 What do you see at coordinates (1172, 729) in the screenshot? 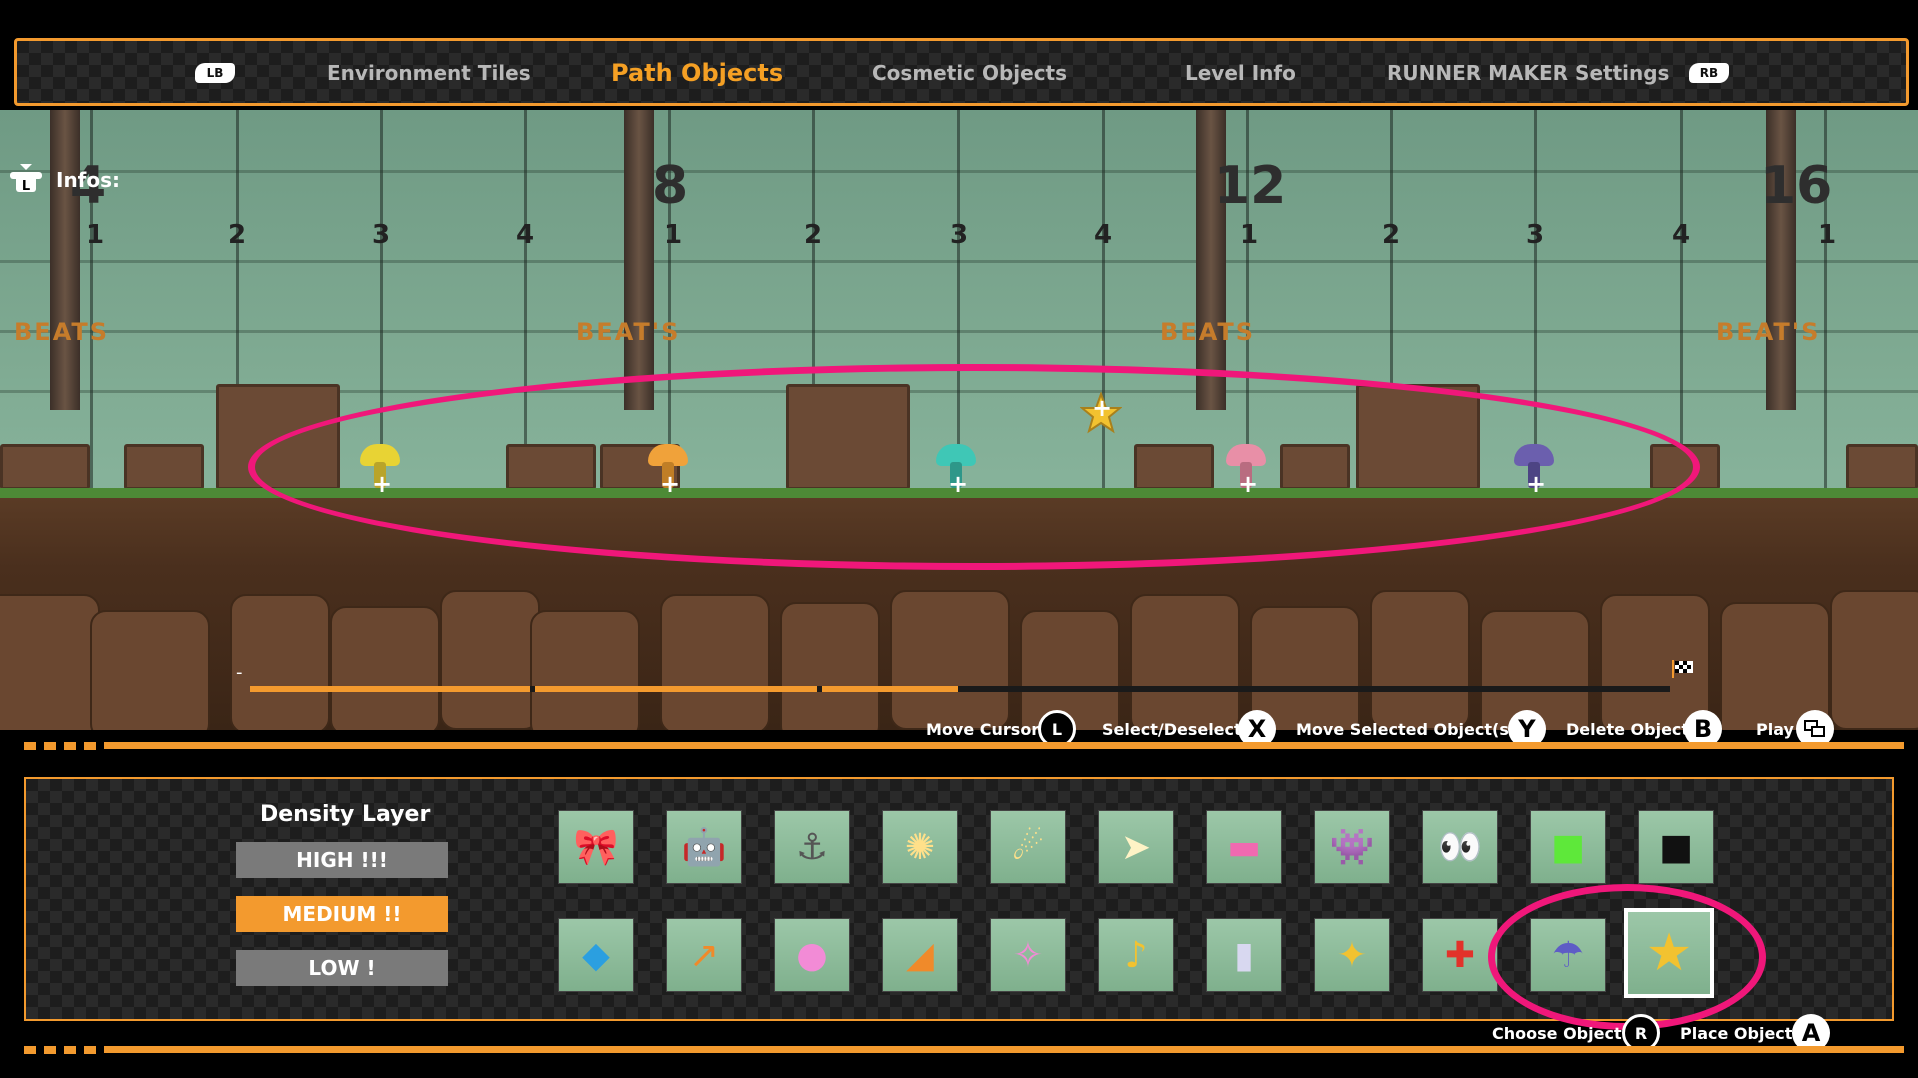
I see `select-deselect-hint: Select/Deselect` at bounding box center [1172, 729].